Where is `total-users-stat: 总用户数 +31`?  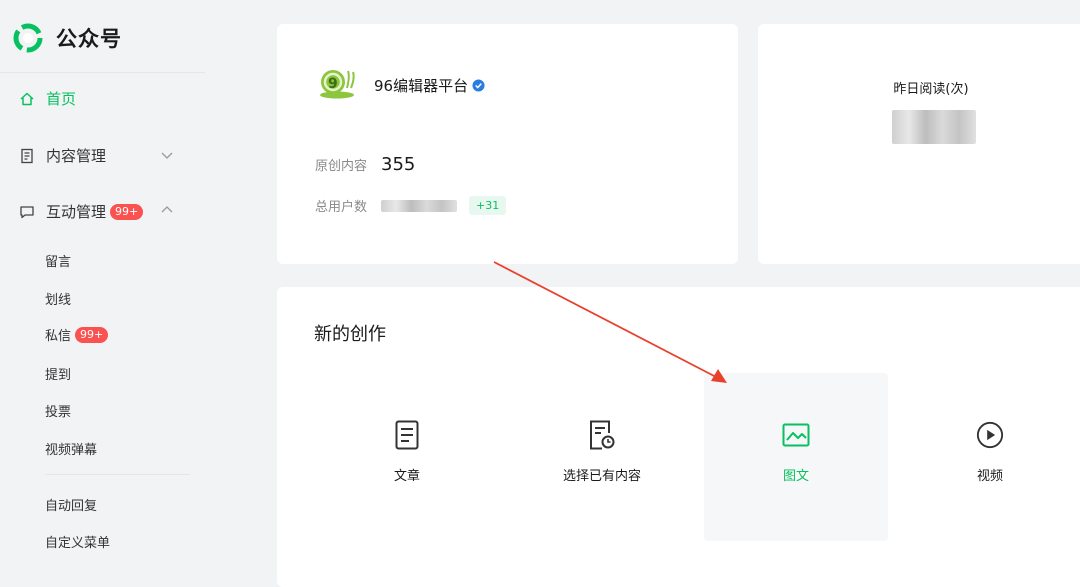 total-users-stat: 总用户数 +31 is located at coordinates (411, 205).